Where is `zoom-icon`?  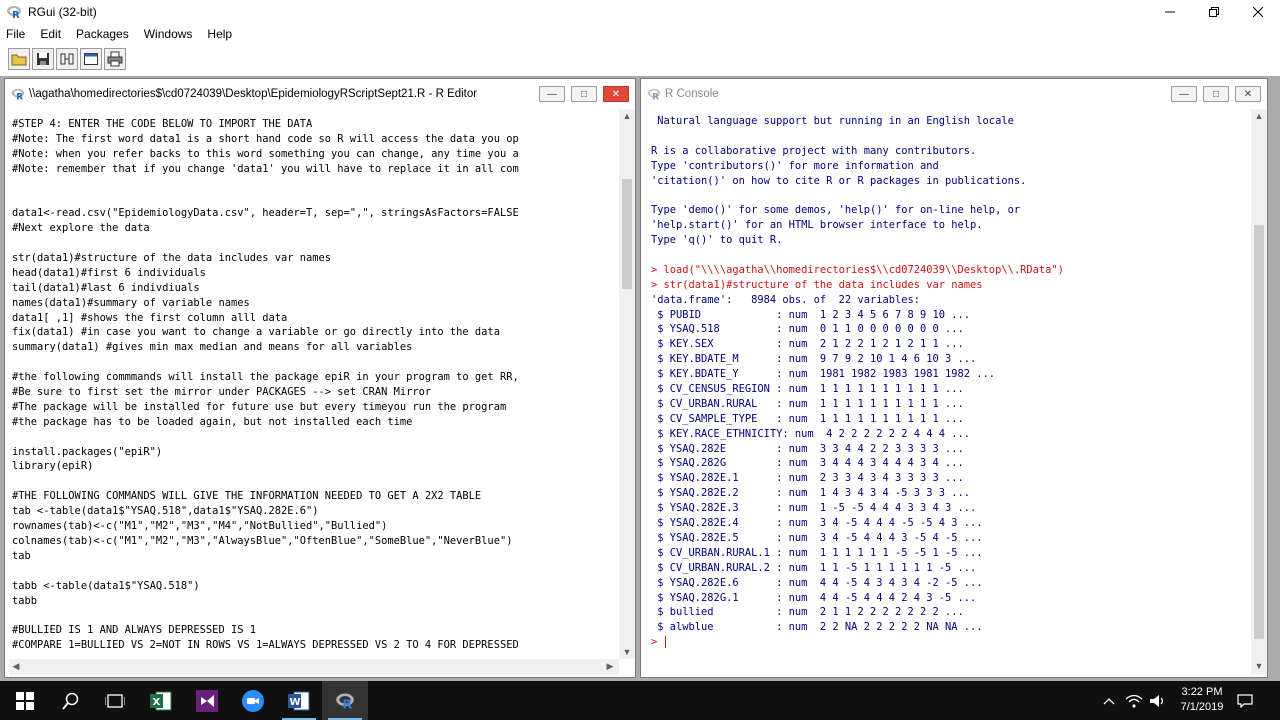 zoom-icon is located at coordinates (253, 700).